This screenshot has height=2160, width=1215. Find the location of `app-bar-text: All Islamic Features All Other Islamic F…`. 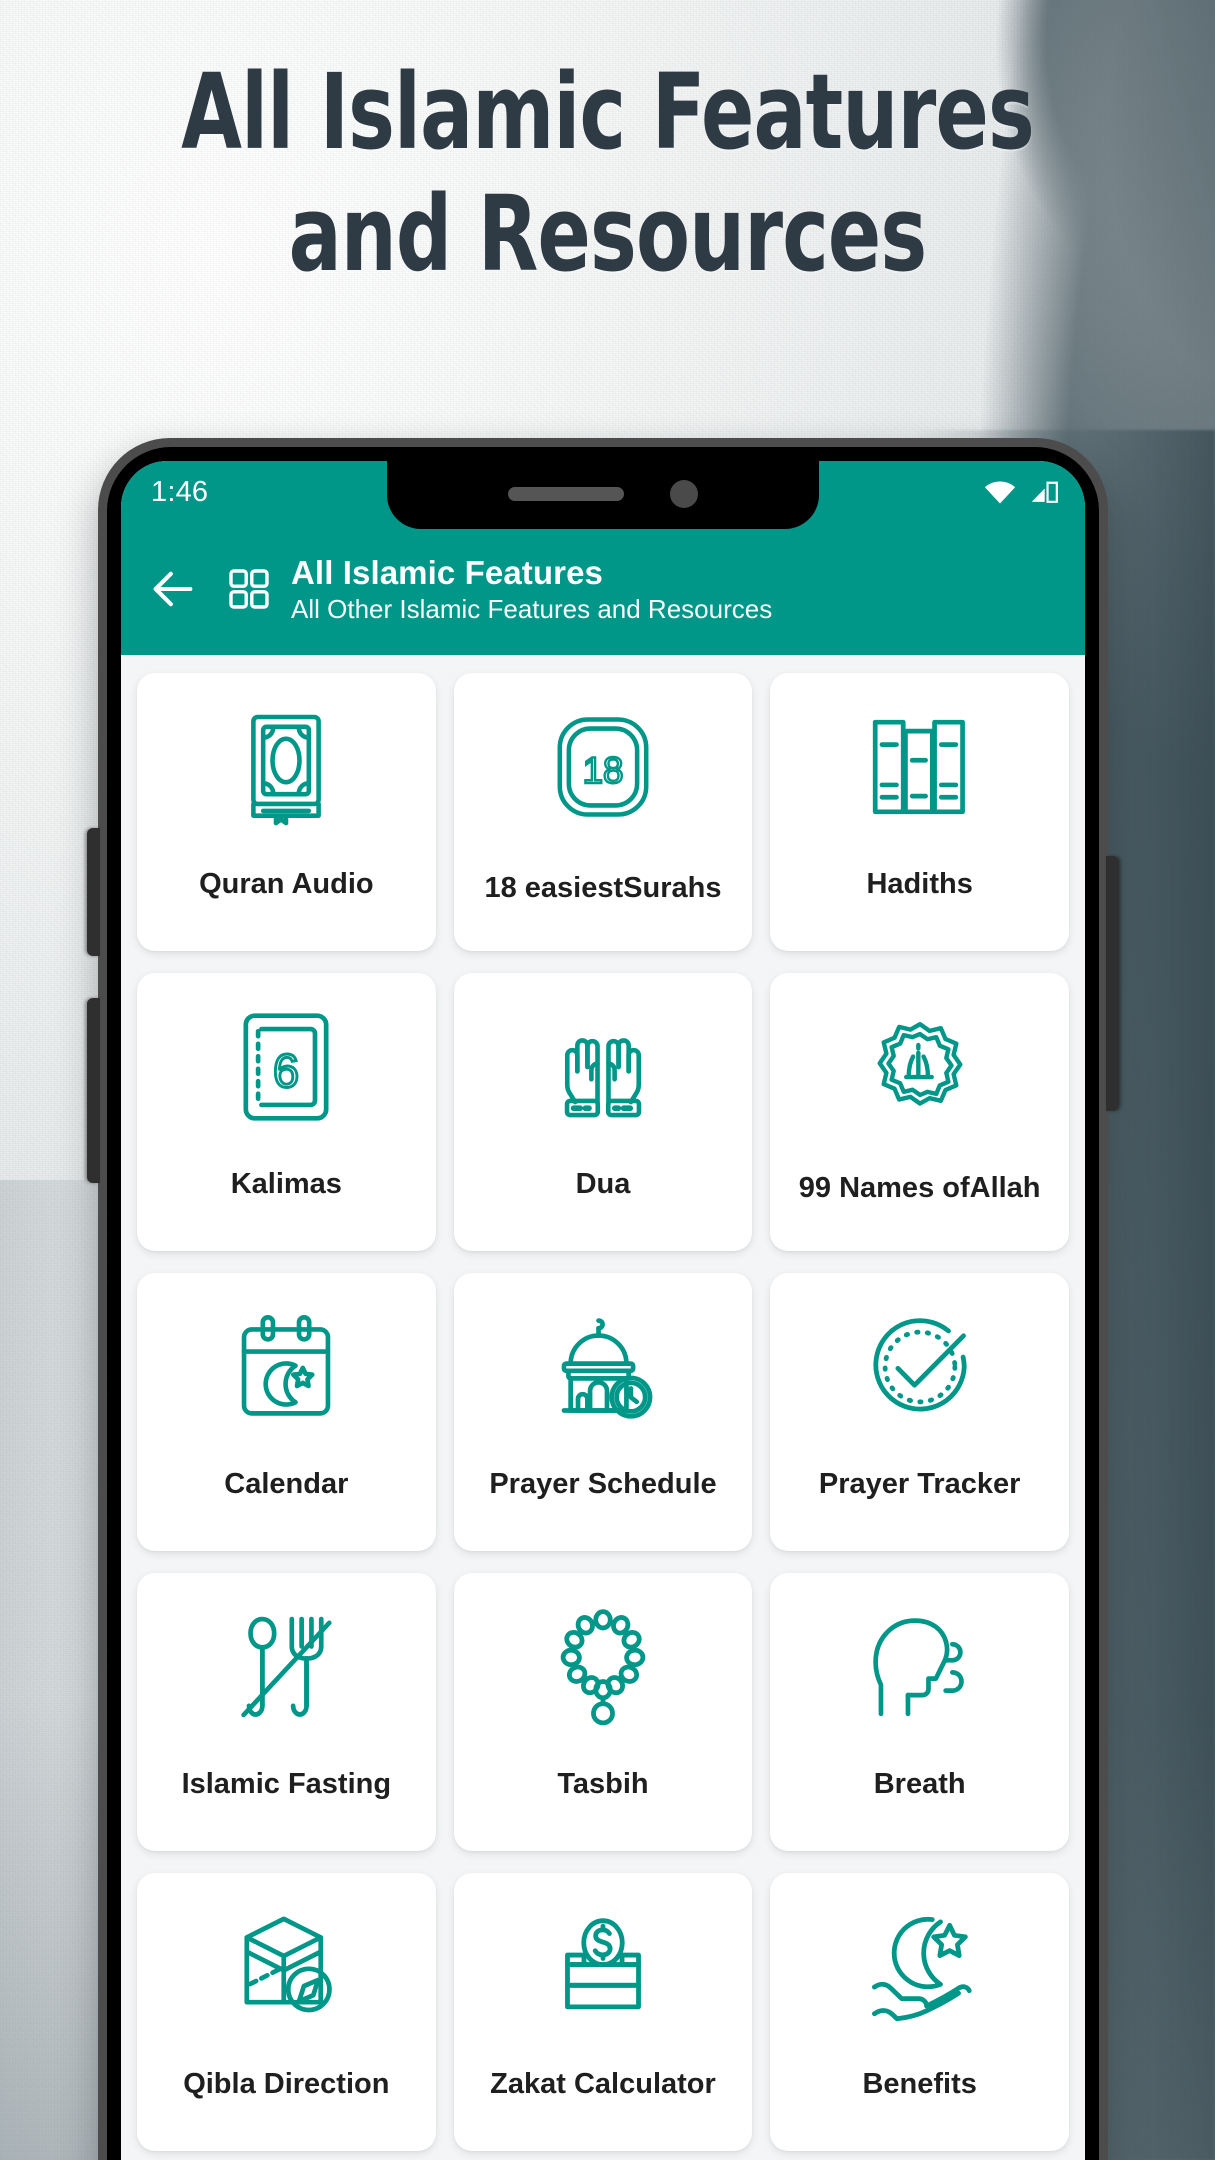

app-bar-text: All Islamic Features All Other Islamic F… is located at coordinates (531, 589).